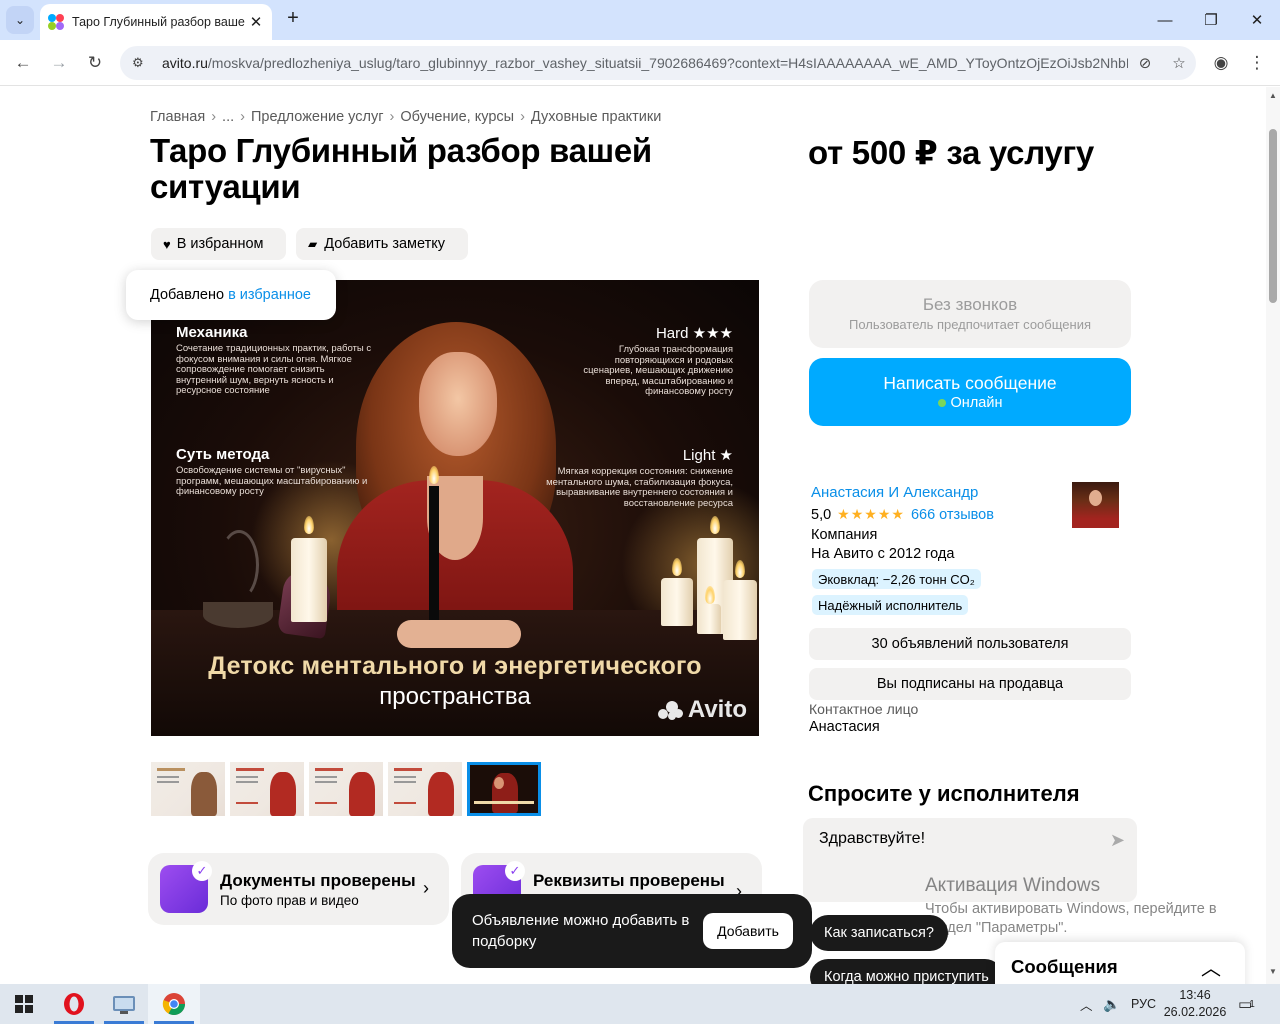  What do you see at coordinates (504, 789) in the screenshot?
I see `thumbnail-selected` at bounding box center [504, 789].